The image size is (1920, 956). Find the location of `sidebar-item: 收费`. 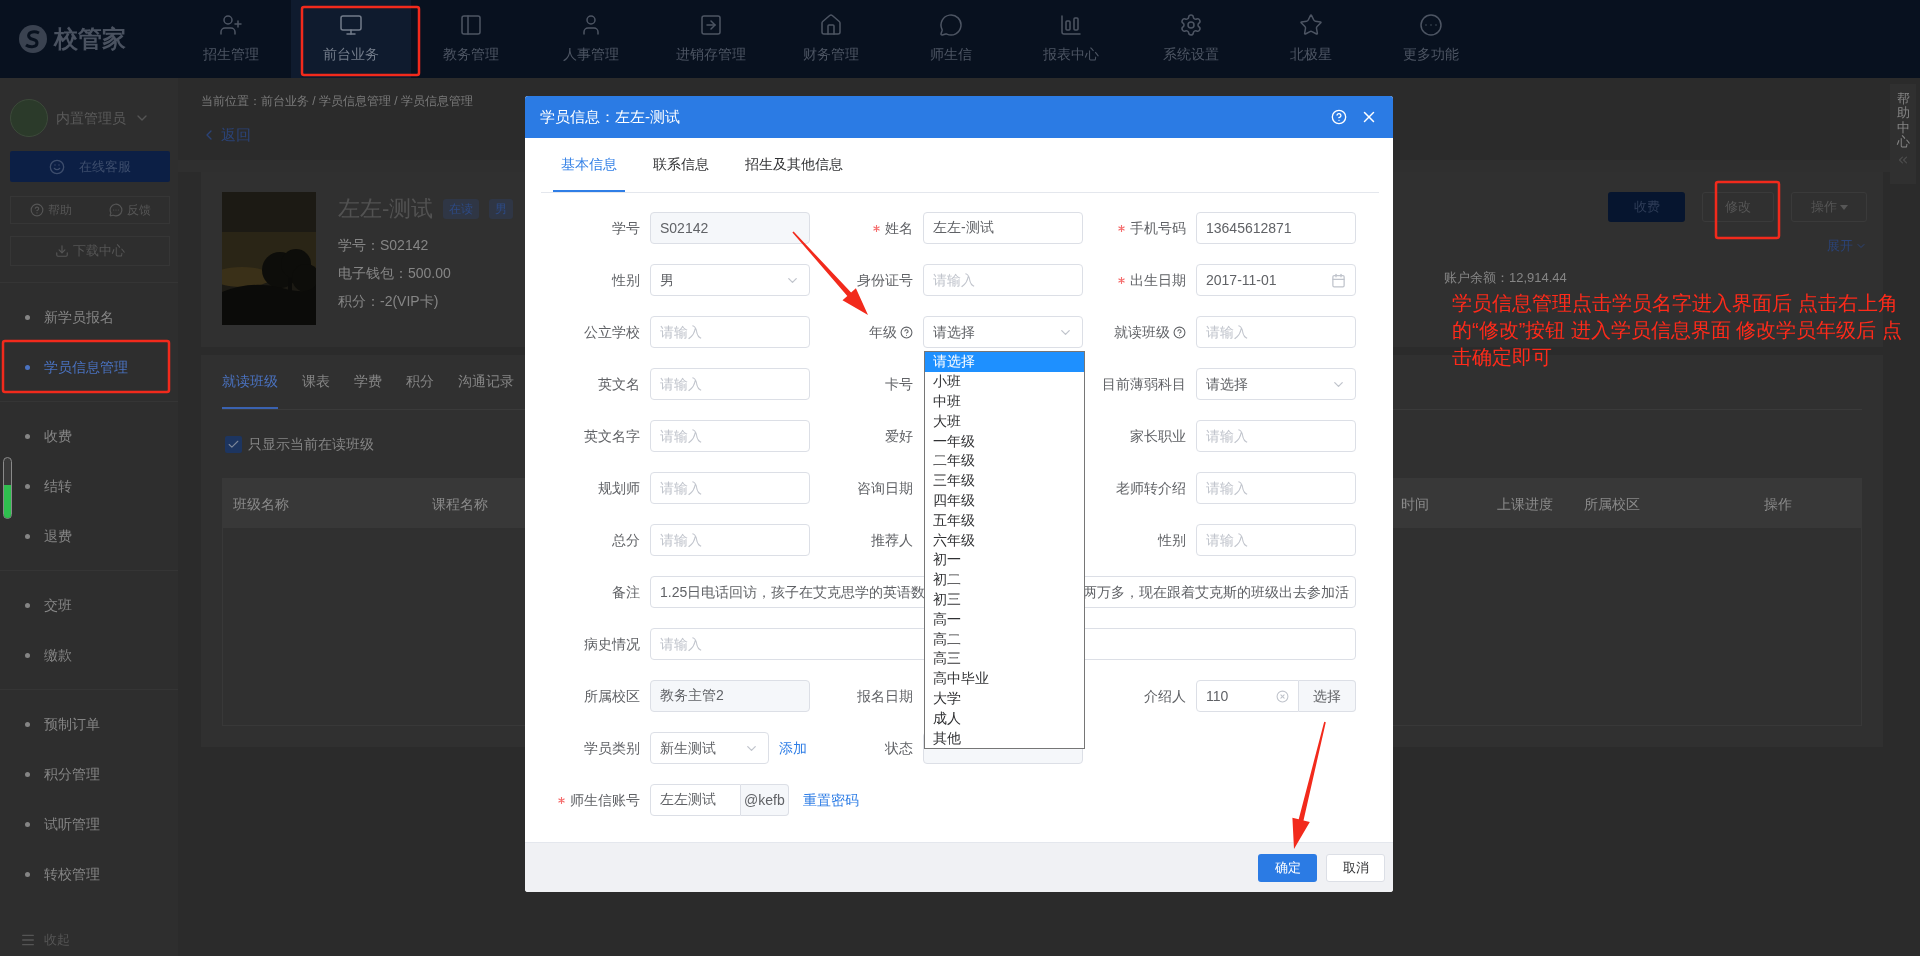

sidebar-item: 收费 is located at coordinates (89, 436).